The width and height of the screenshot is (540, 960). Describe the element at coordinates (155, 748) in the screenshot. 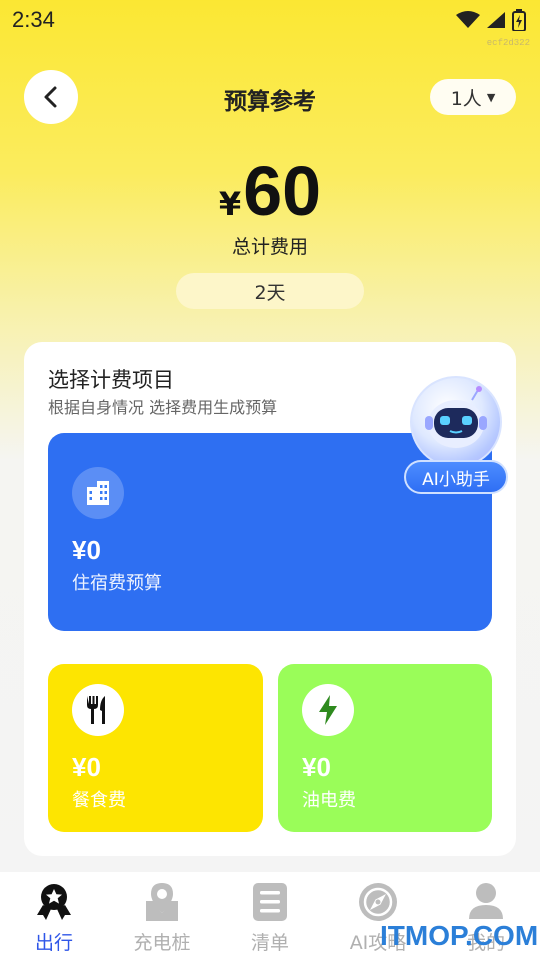

I see `food-tile: ¥0 餐食费` at that location.